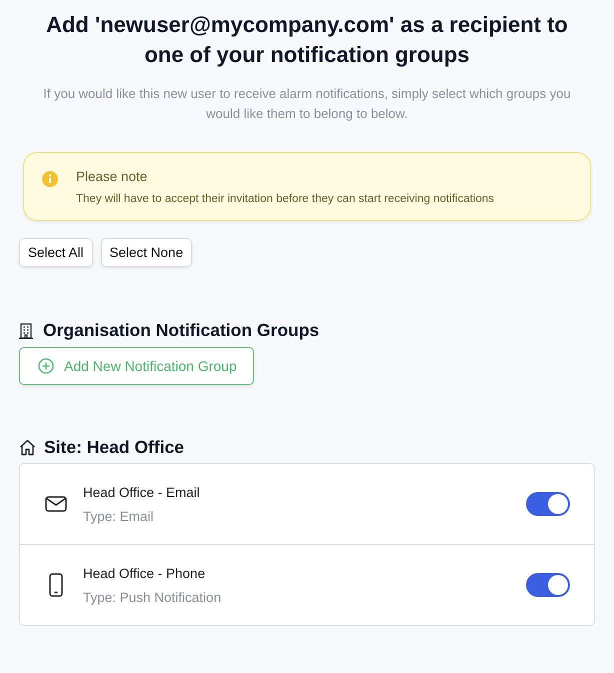 Image resolution: width=614 pixels, height=673 pixels. Describe the element at coordinates (181, 330) in the screenshot. I see `section-heading: Organisation Notification Groups` at that location.